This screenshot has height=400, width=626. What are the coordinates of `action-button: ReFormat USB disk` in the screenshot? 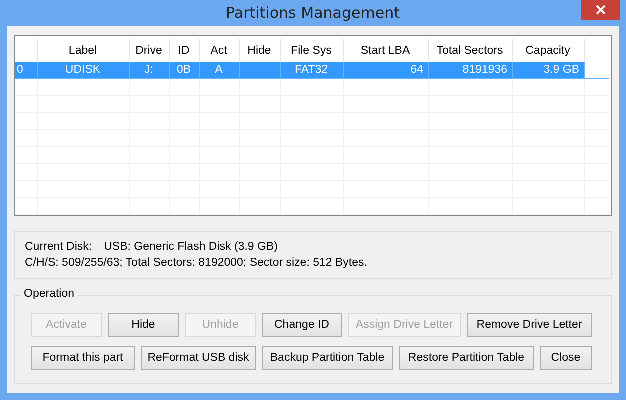 It's located at (198, 358).